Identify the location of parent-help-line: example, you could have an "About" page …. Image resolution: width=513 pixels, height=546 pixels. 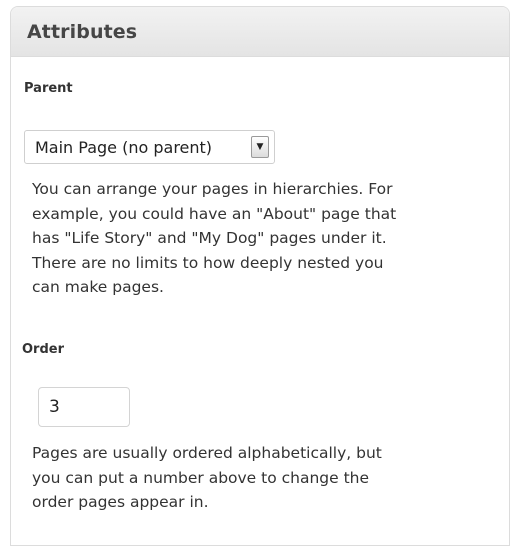
(214, 213).